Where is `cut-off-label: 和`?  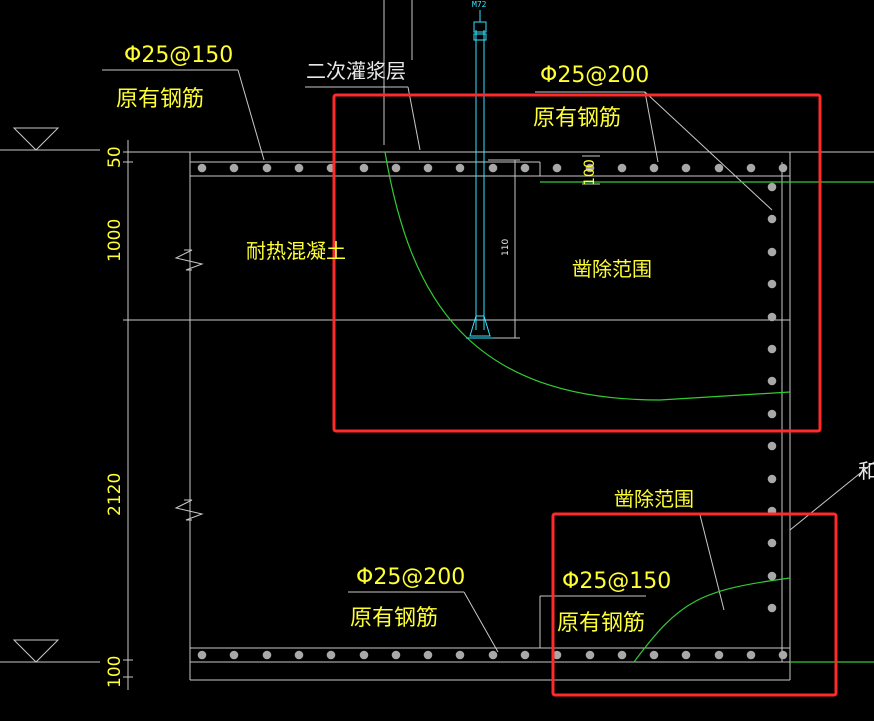 cut-off-label: 和 is located at coordinates (866, 471).